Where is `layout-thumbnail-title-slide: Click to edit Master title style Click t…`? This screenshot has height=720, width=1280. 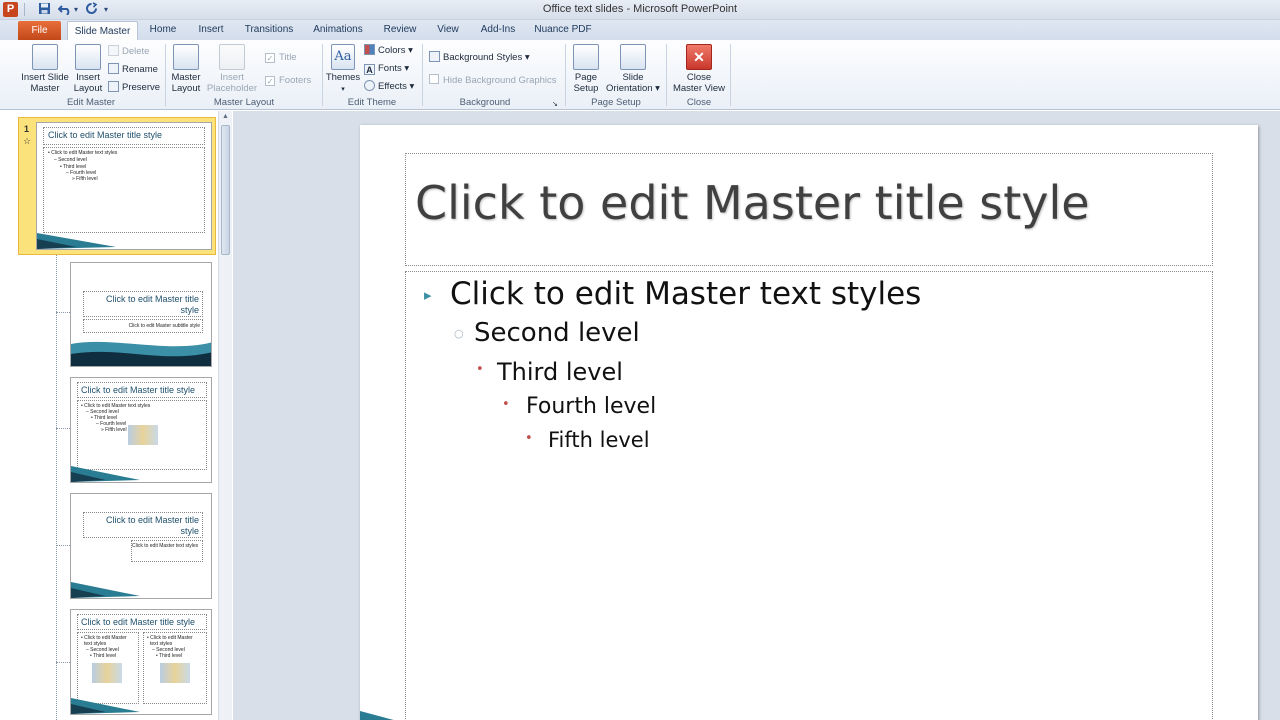 layout-thumbnail-title-slide: Click to edit Master title style Click t… is located at coordinates (141, 314).